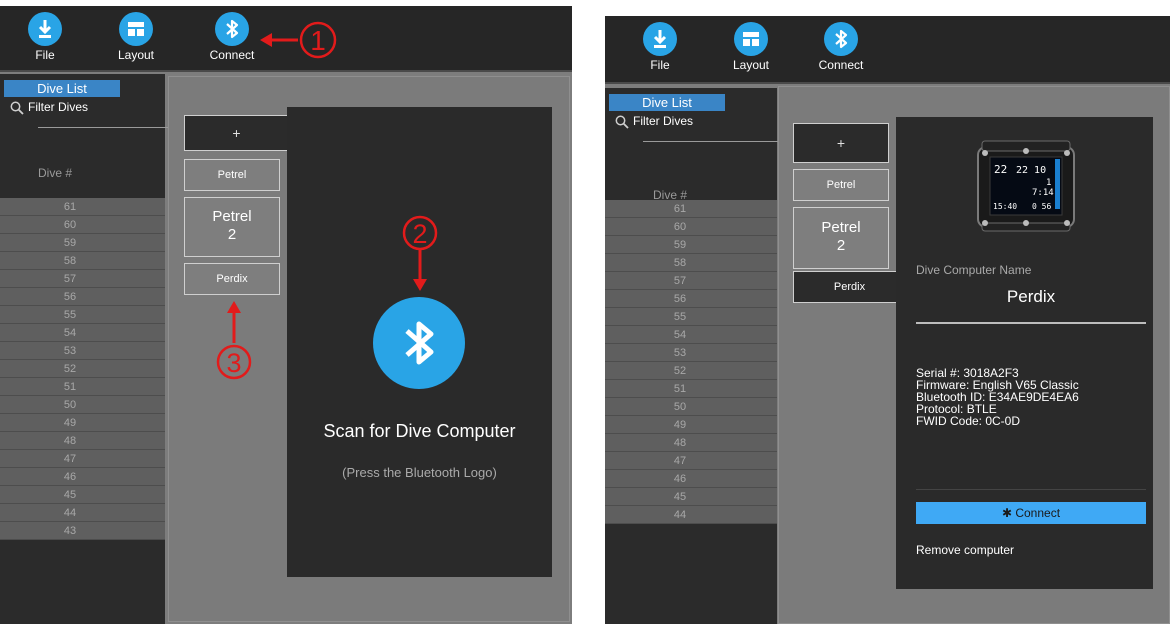  I want to click on connect-computer-button: ✱ Connect, so click(1031, 513).